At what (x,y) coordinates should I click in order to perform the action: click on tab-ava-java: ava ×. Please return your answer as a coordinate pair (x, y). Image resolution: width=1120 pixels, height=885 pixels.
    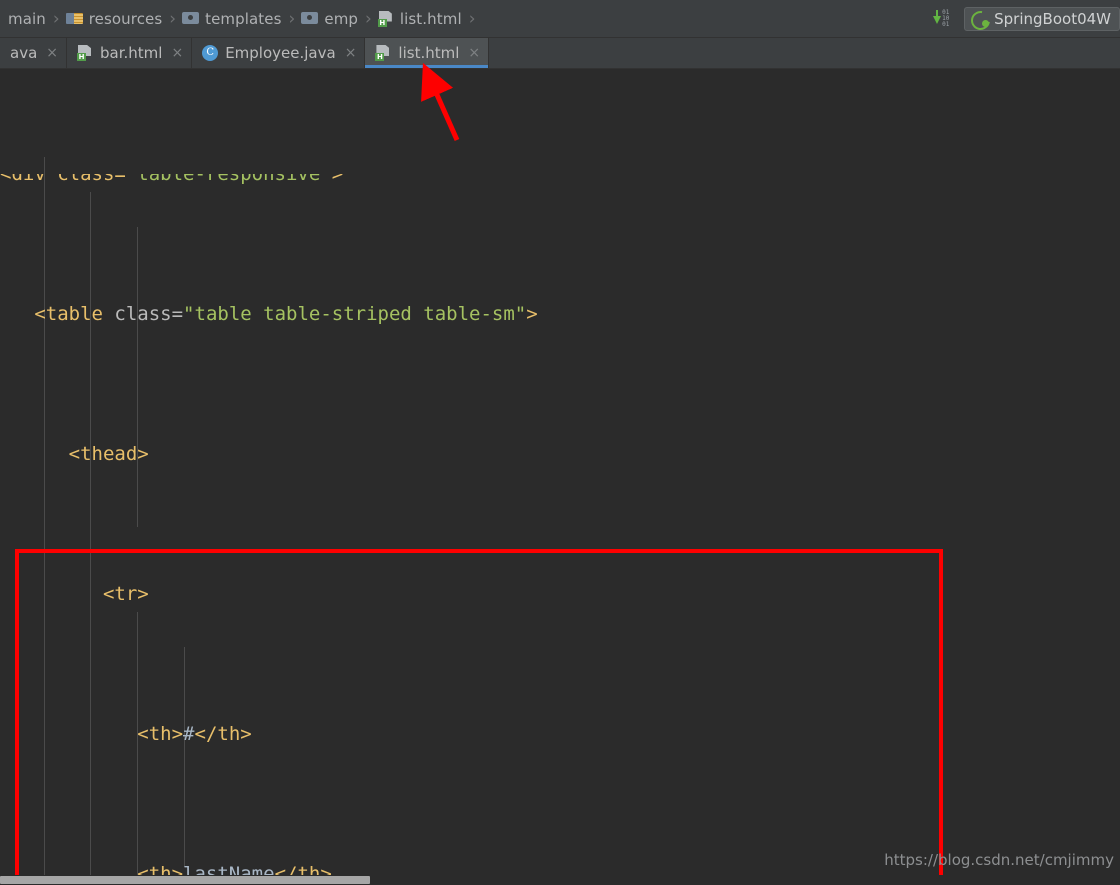
    Looking at the image, I should click on (33, 53).